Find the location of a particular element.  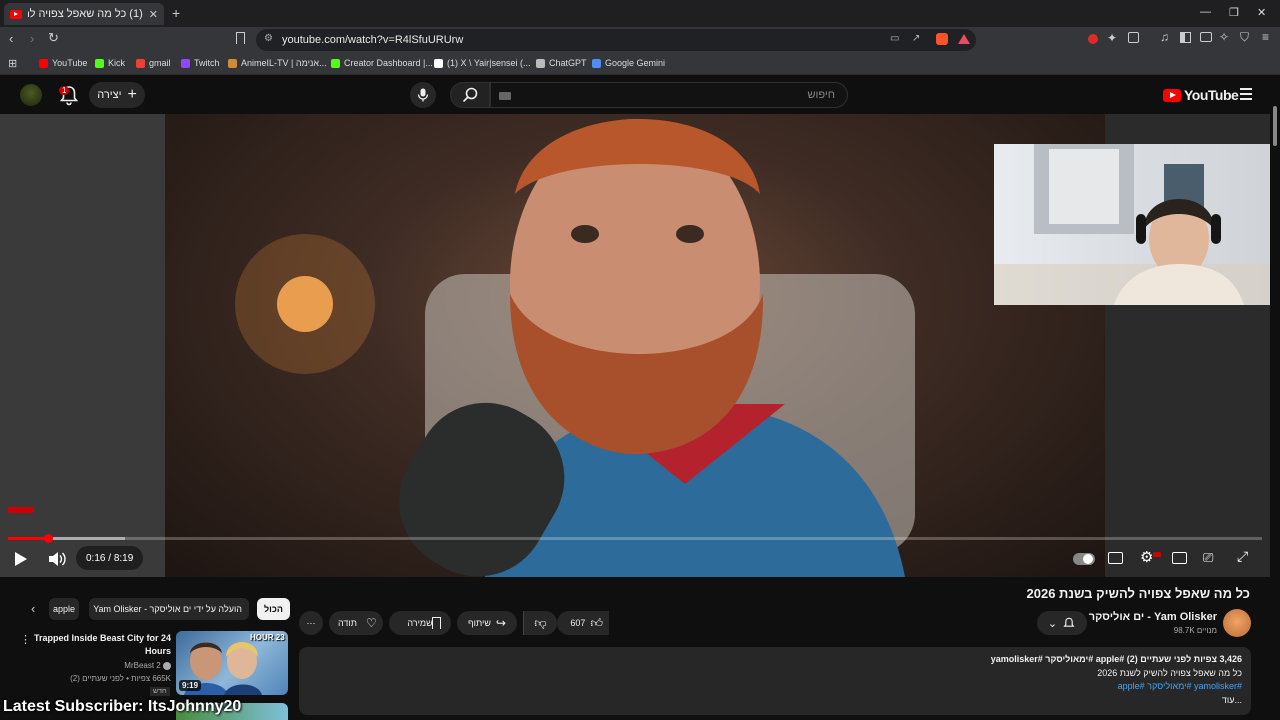

progress-bar is located at coordinates (635, 538).